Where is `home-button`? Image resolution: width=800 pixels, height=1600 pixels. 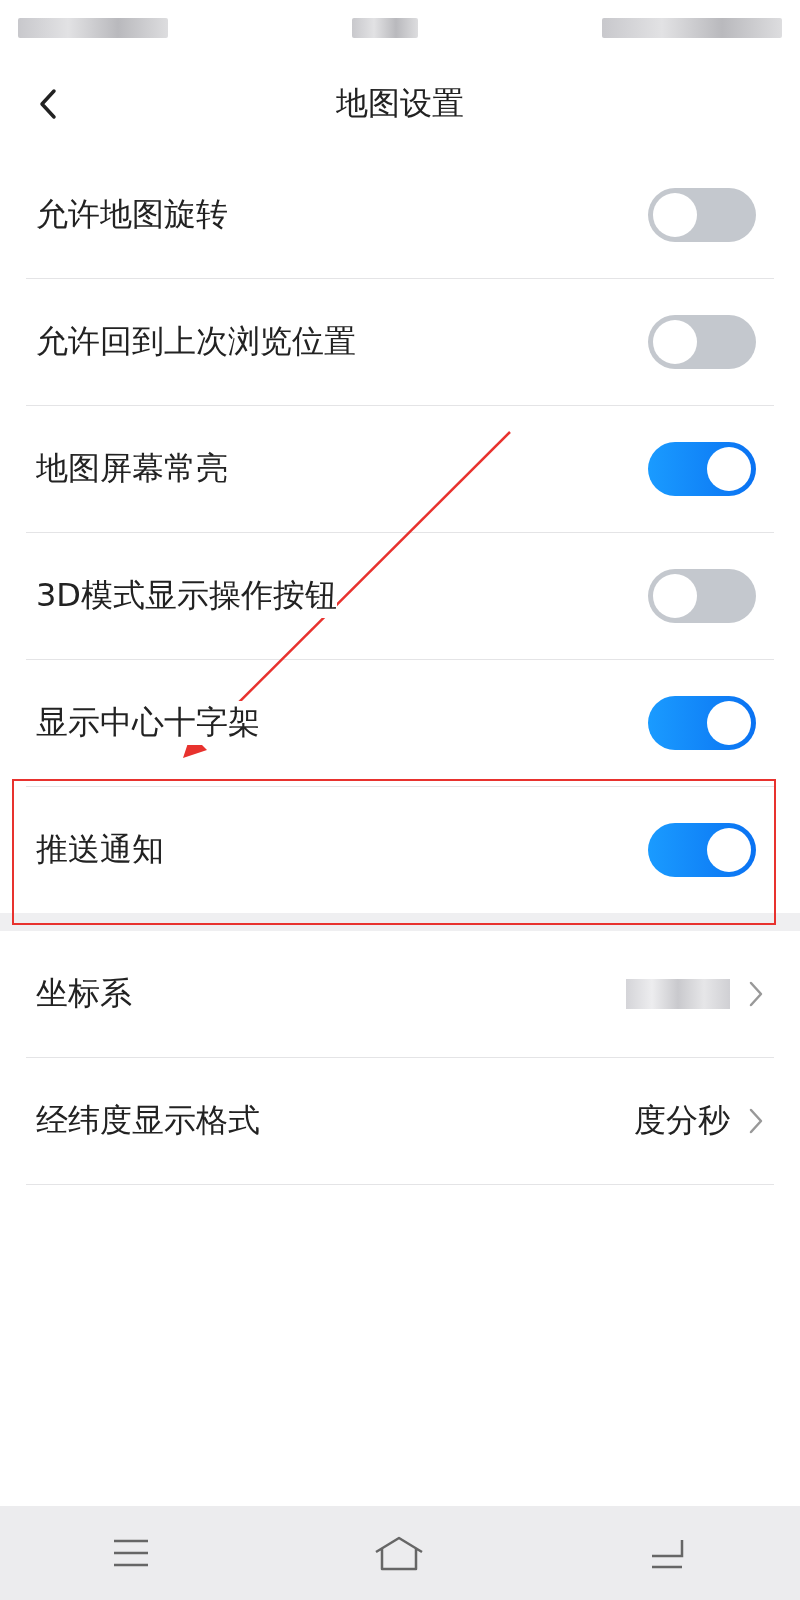 home-button is located at coordinates (399, 1553).